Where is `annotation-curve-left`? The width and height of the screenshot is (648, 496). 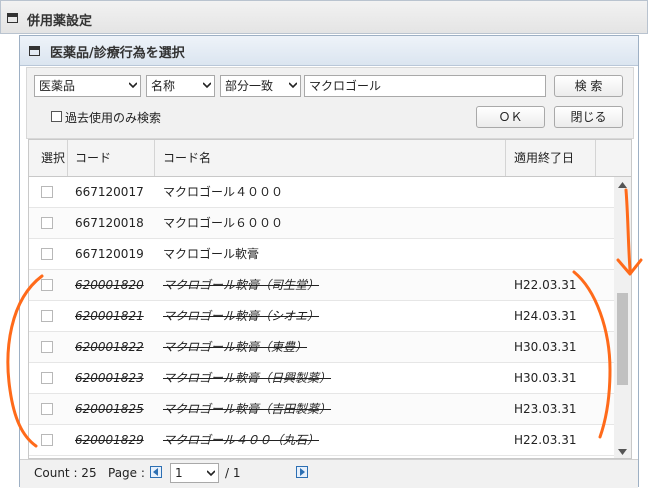 annotation-curve-left is located at coordinates (25, 361).